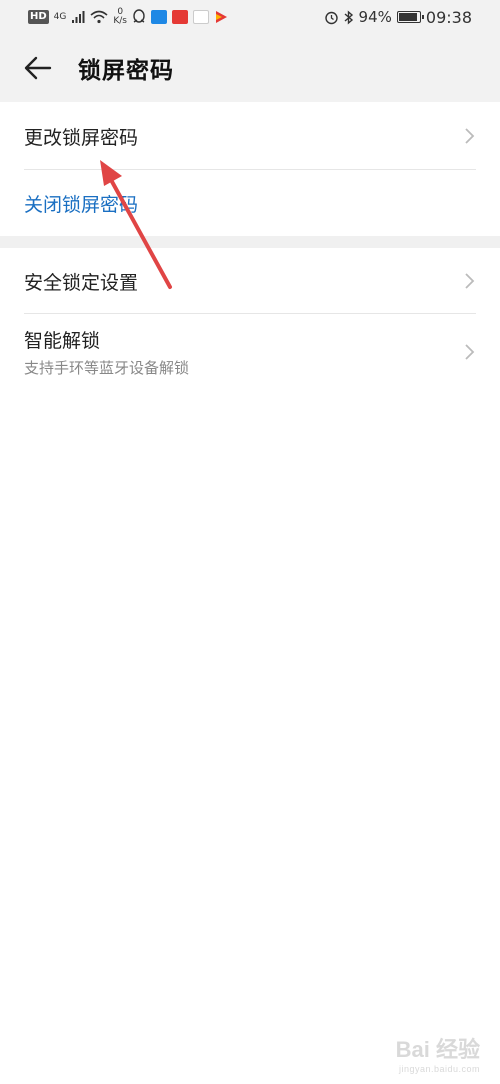 The height and width of the screenshot is (1084, 500). What do you see at coordinates (78, 17) in the screenshot?
I see `signal-icon` at bounding box center [78, 17].